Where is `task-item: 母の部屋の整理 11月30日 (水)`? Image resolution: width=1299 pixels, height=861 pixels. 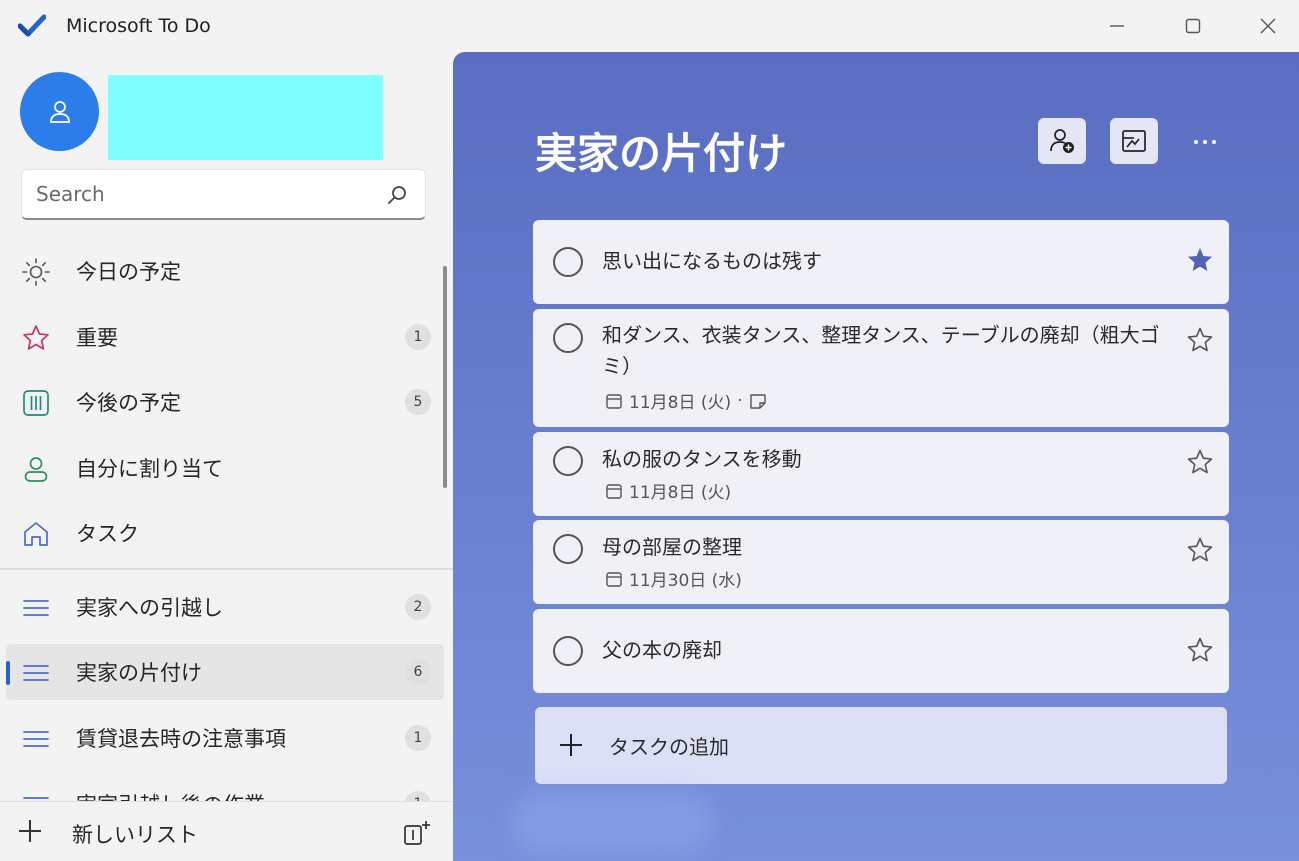
task-item: 母の部屋の整理 11月30日 (水) is located at coordinates (881, 562).